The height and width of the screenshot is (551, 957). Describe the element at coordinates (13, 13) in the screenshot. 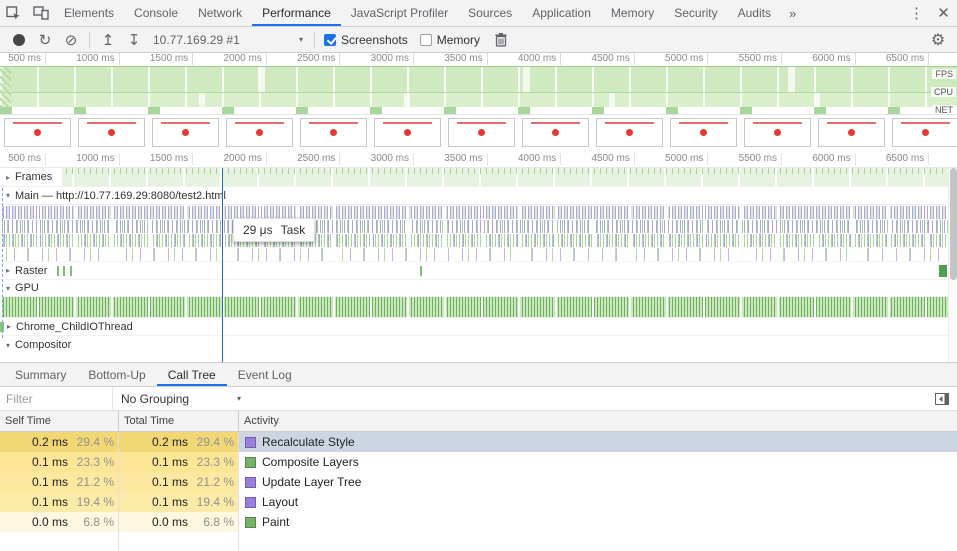

I see `inspect-element-button` at that location.